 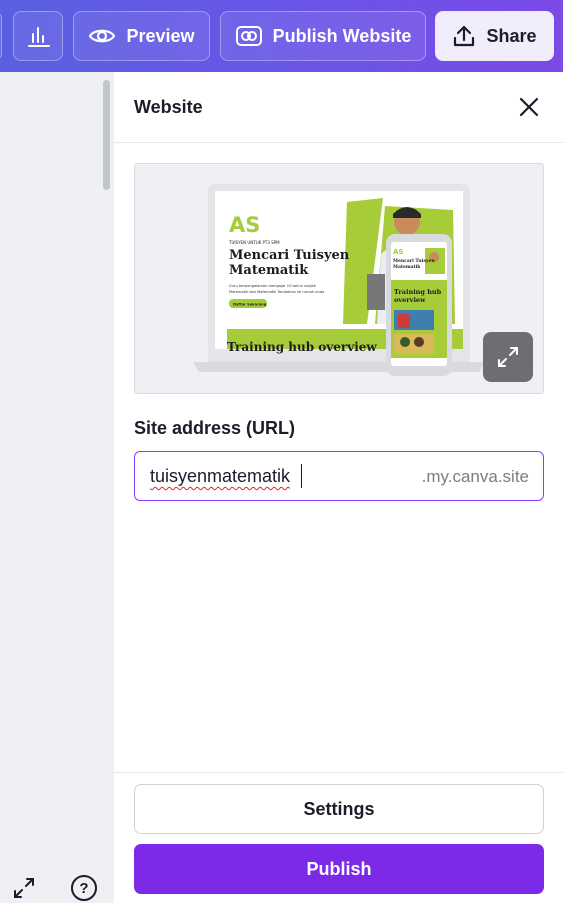 I want to click on mobile-brand-mark: AS, so click(x=398, y=252).